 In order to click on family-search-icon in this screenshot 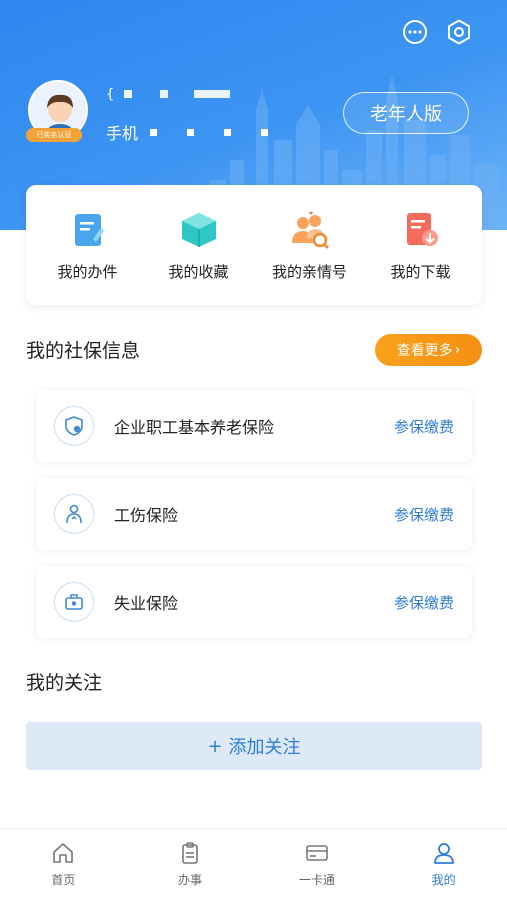, I will do `click(310, 230)`.